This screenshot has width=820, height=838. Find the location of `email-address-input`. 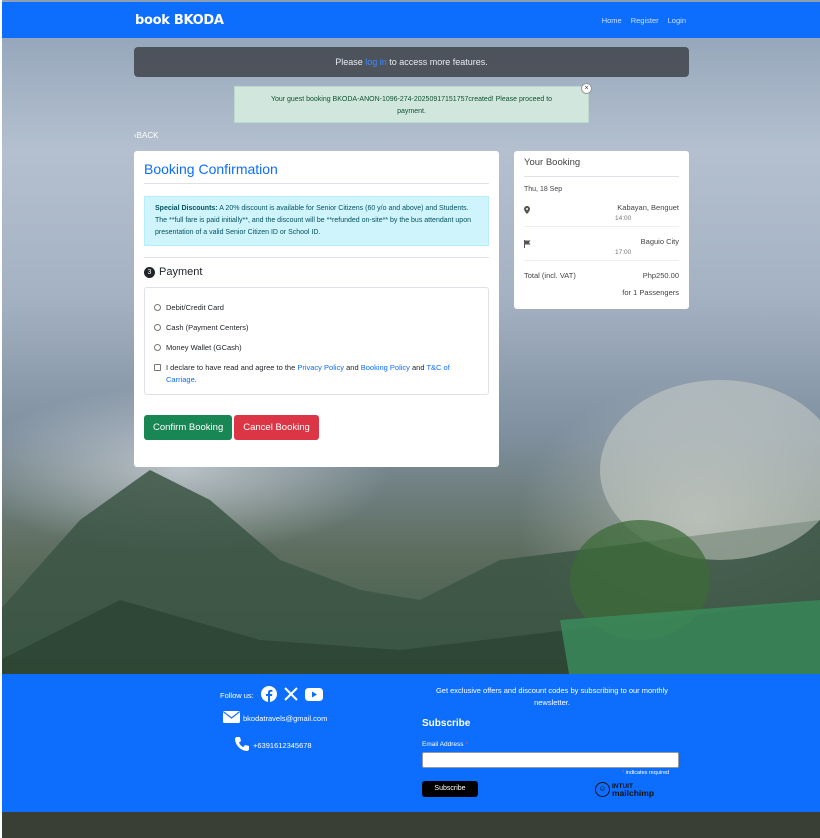

email-address-input is located at coordinates (550, 760).